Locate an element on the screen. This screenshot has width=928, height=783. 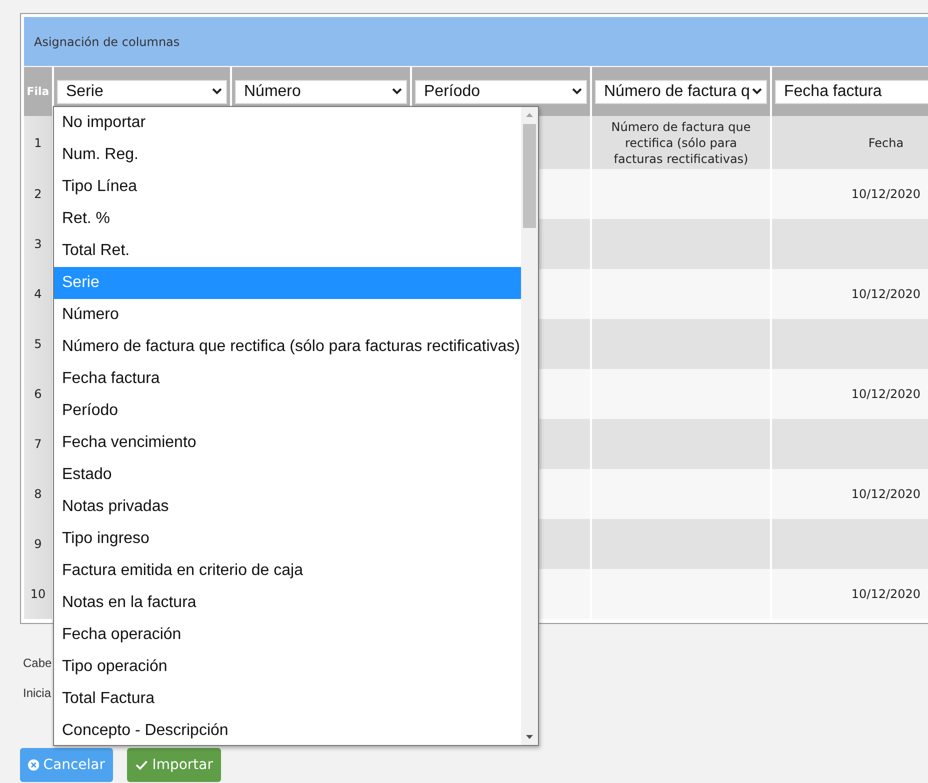
column-select: Fecha factura is located at coordinates (851, 92).